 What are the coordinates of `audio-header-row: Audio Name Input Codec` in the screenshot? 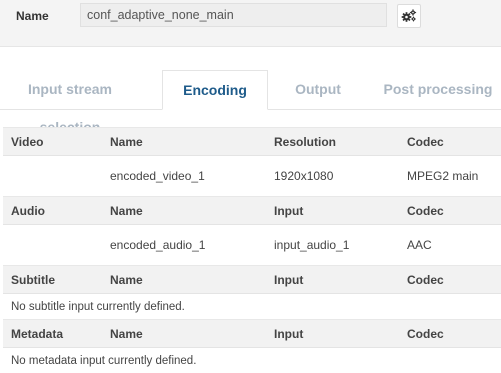 It's located at (252, 211).